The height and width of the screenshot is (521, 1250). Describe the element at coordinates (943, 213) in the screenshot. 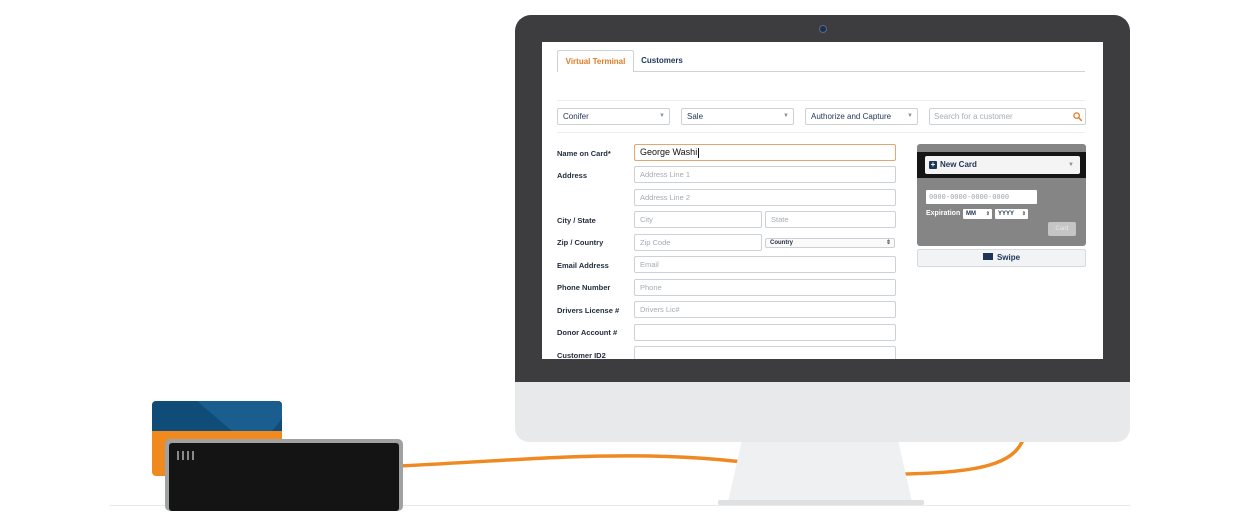

I see `expiration-label: Expiration` at that location.